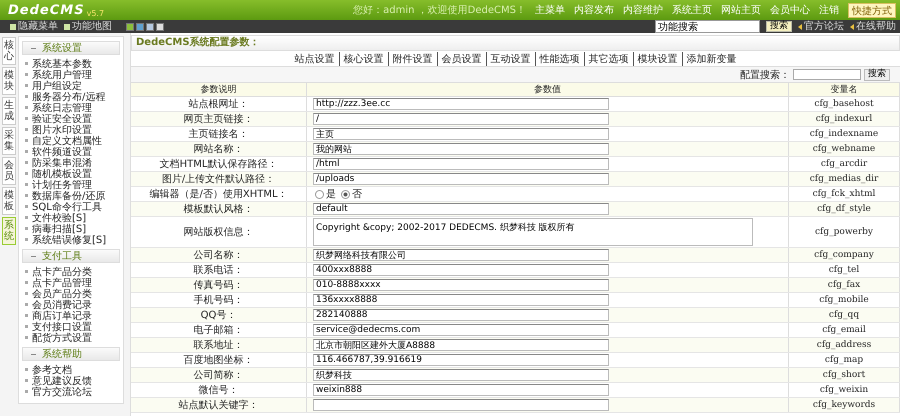  Describe the element at coordinates (461, 345) in the screenshot. I see `text-field: 北京市朝阳区建外大厦A8888` at that location.